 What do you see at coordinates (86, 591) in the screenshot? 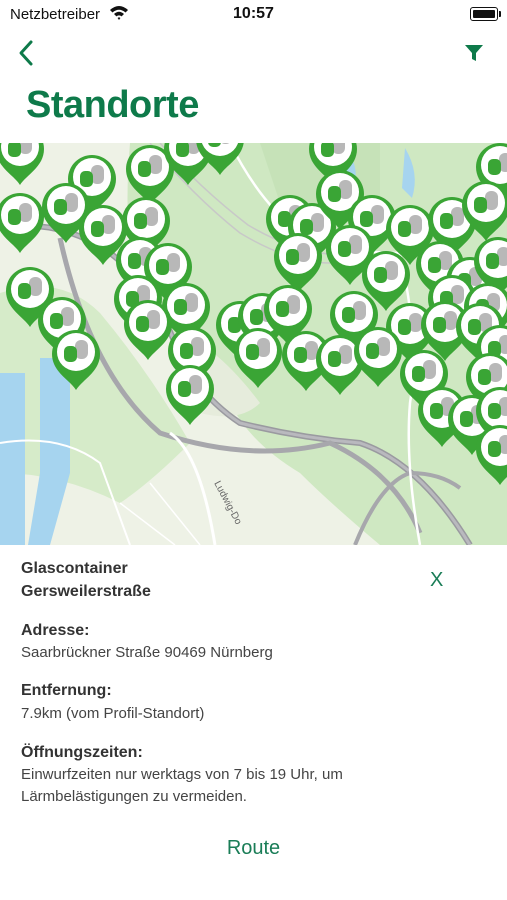
I see `detail-title-line2: Gersweilerstraße` at bounding box center [86, 591].